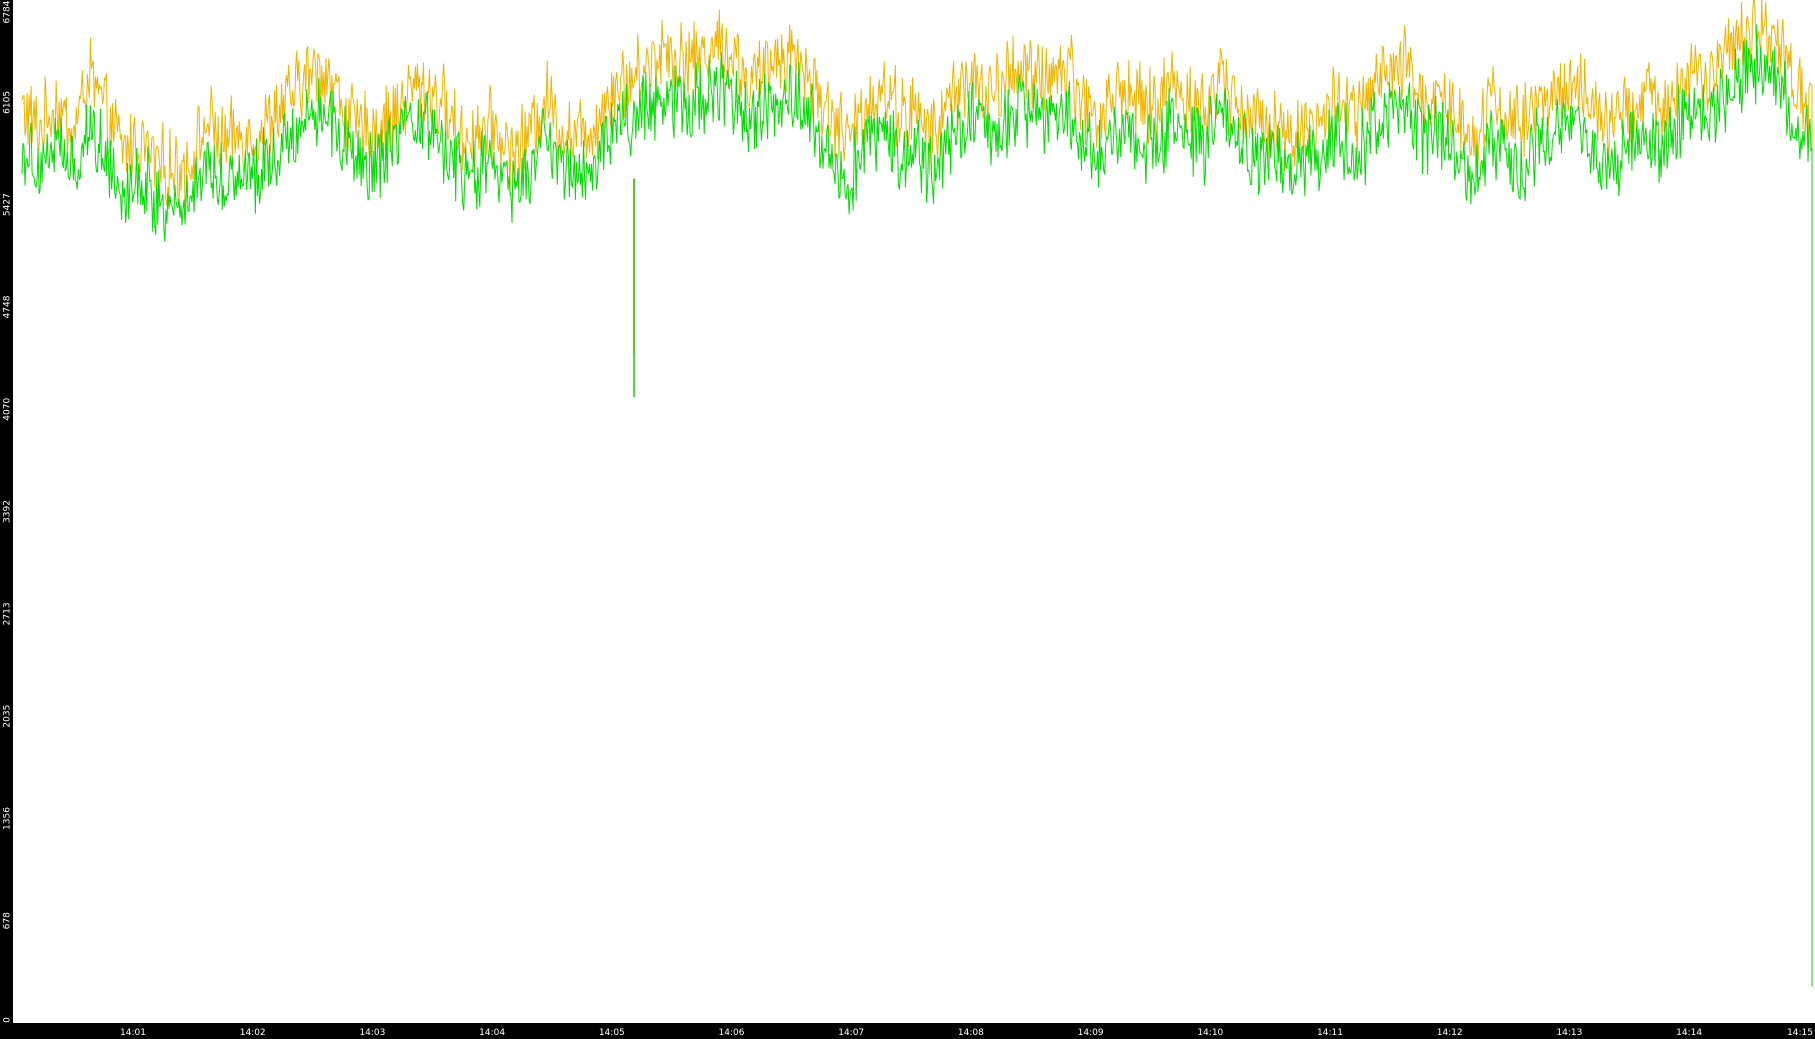 The width and height of the screenshot is (1815, 1039). I want to click on x-tick-label: 14:13, so click(1569, 1033).